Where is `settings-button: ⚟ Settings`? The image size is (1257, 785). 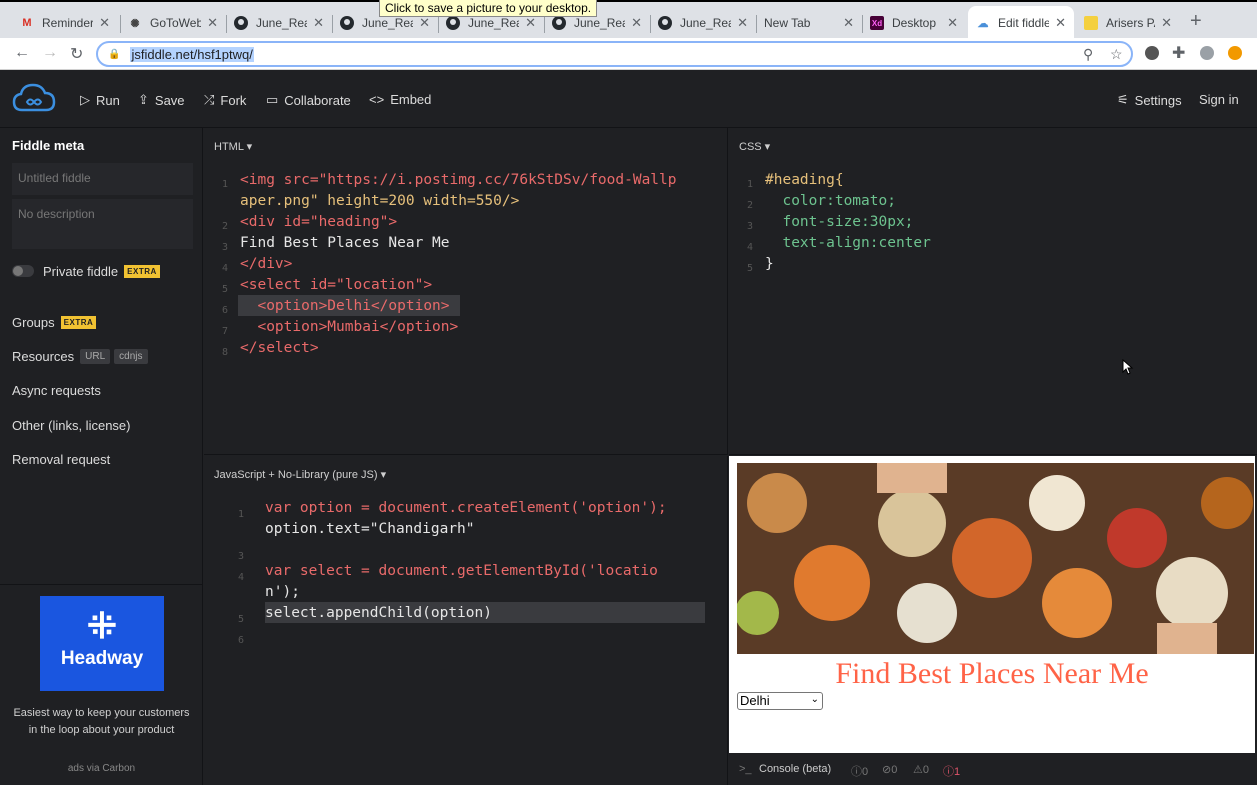 settings-button: ⚟ Settings is located at coordinates (1149, 100).